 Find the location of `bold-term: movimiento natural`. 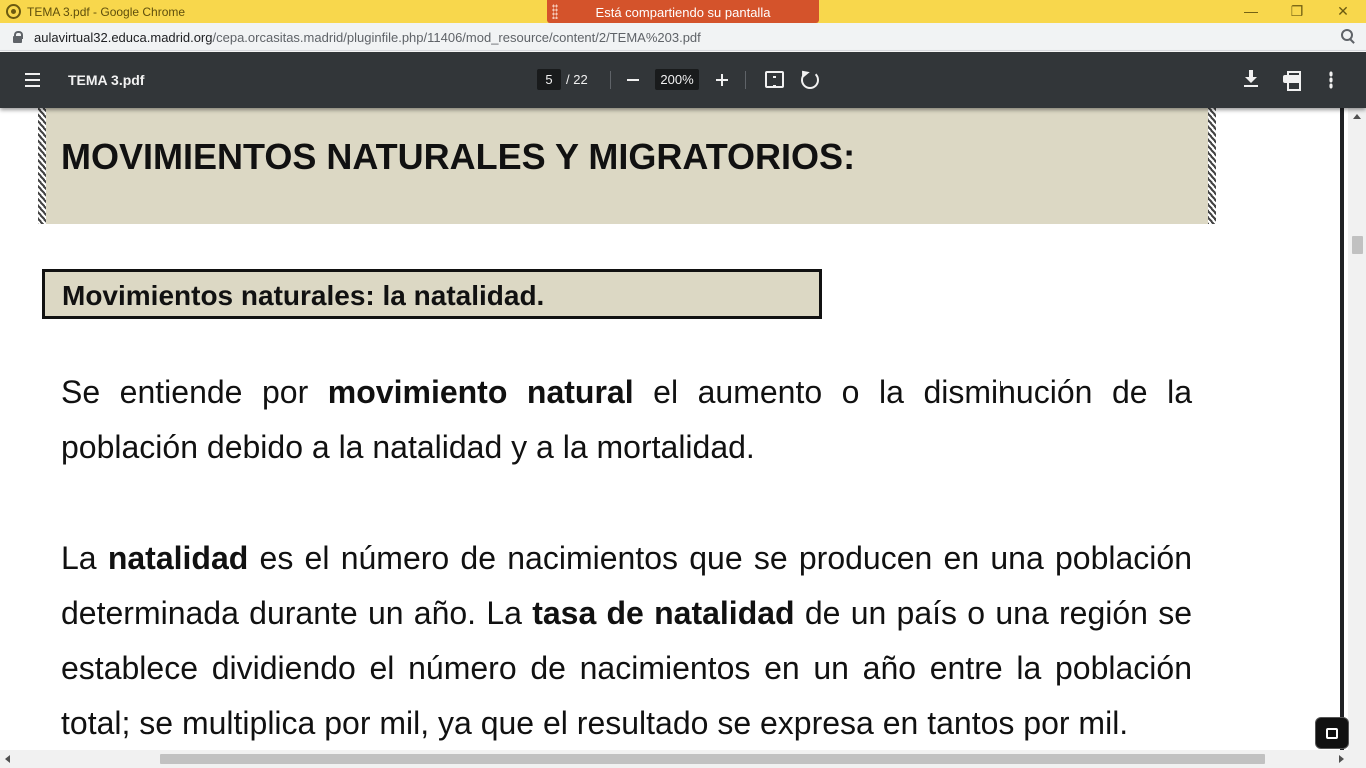

bold-term: movimiento natural is located at coordinates (480, 392).